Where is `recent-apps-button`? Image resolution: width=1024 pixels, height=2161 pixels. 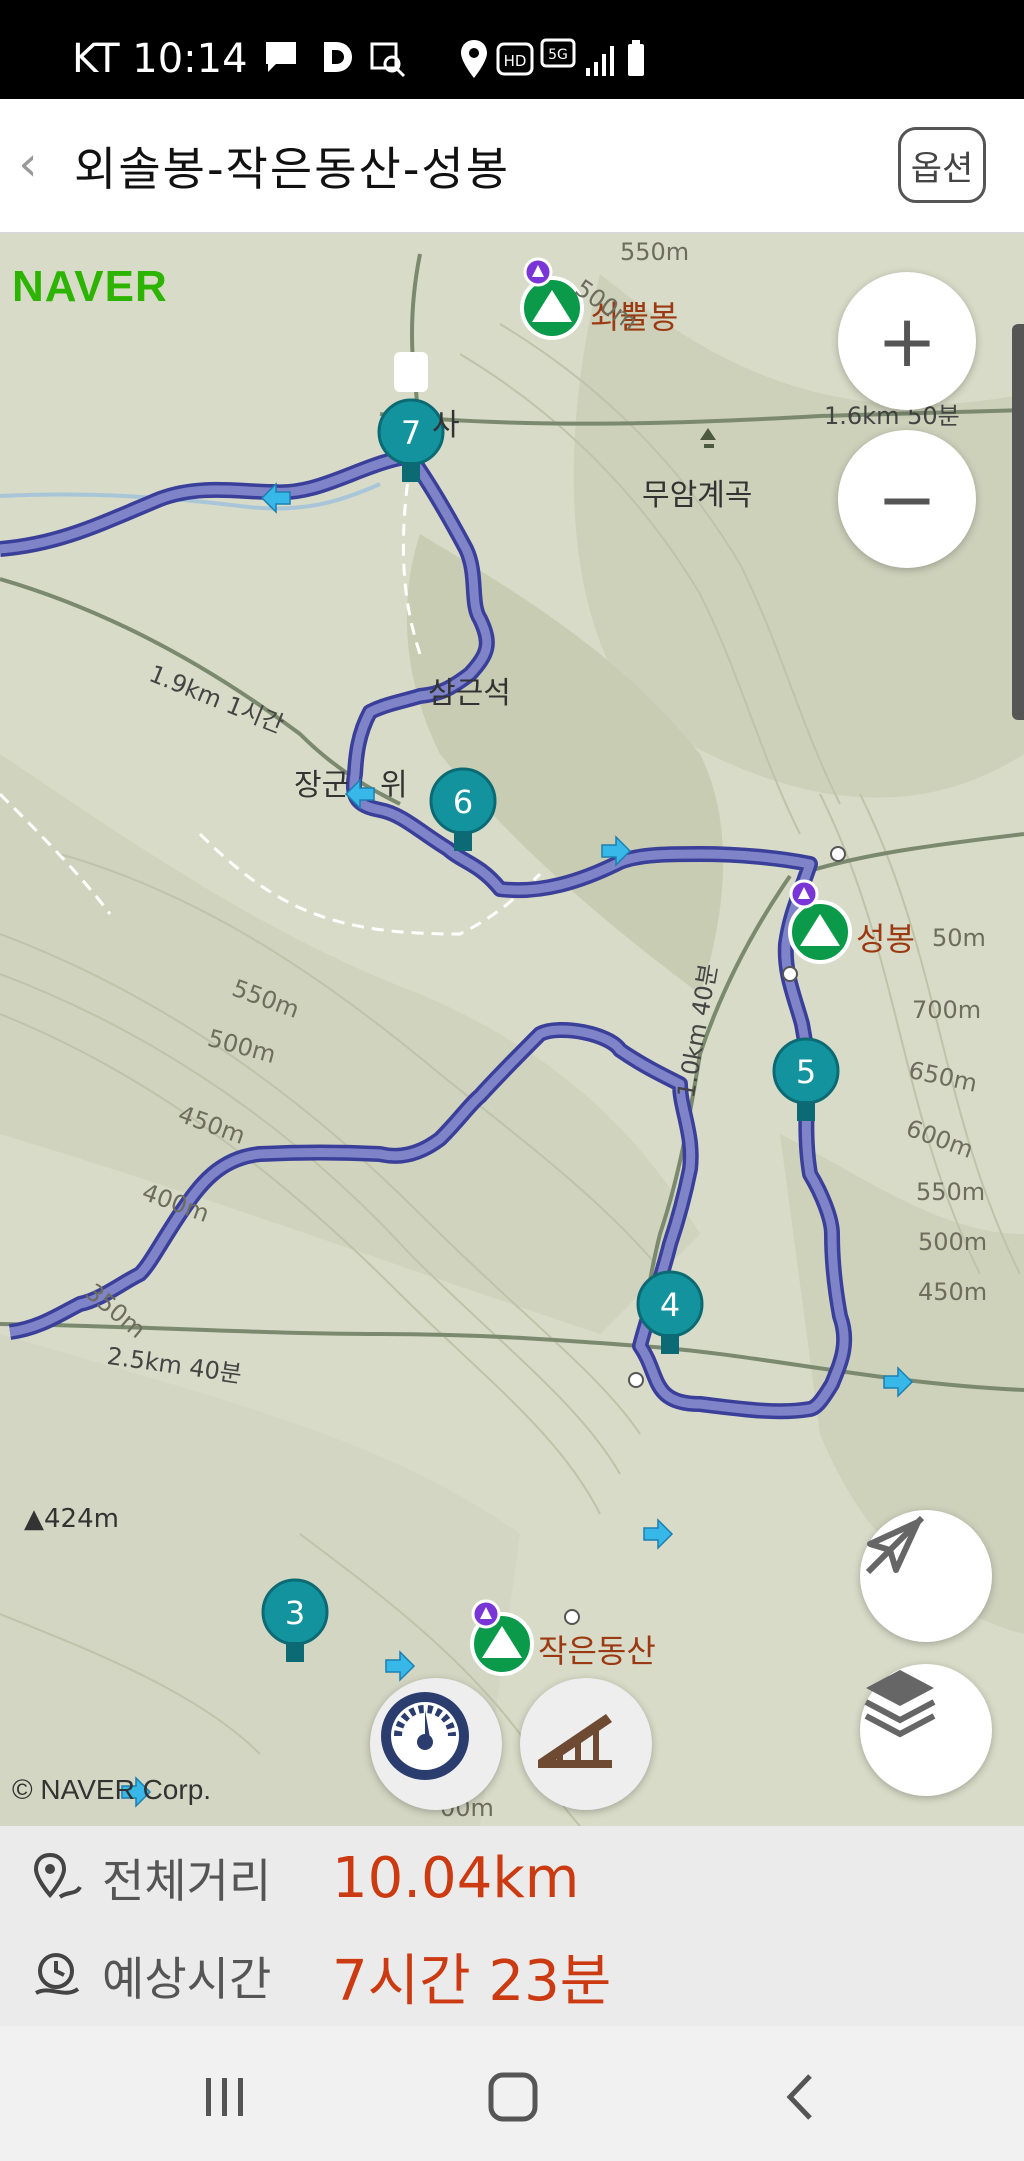 recent-apps-button is located at coordinates (225, 2097).